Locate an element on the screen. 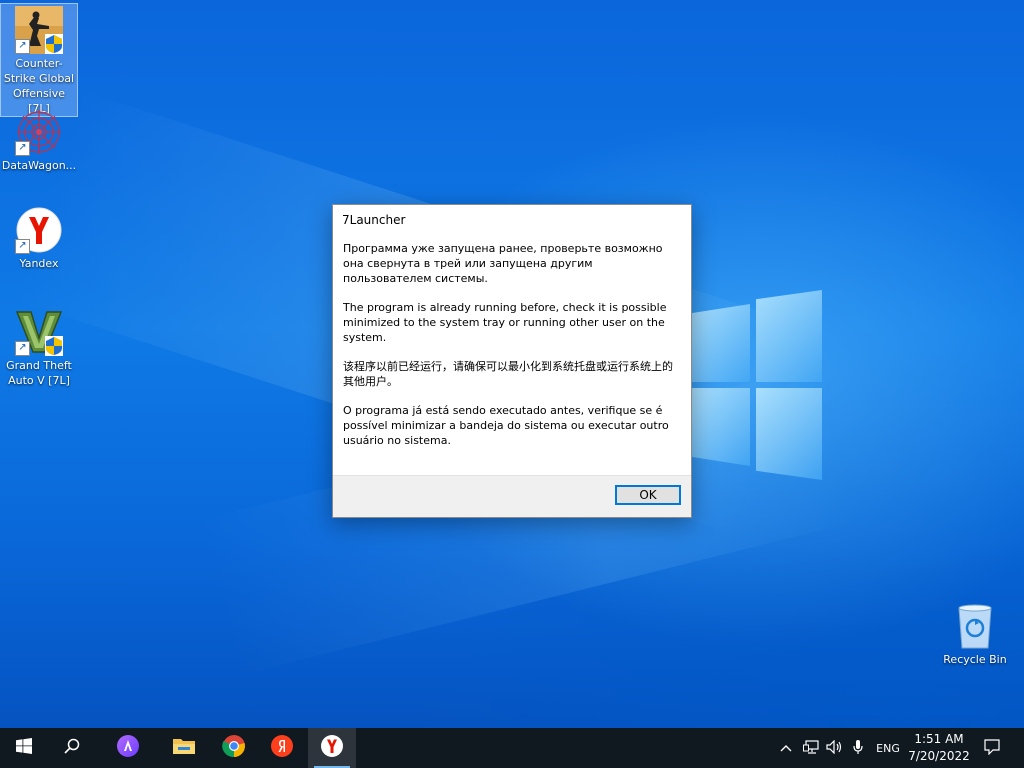 The width and height of the screenshot is (1024, 768). chrome-icon is located at coordinates (234, 748).